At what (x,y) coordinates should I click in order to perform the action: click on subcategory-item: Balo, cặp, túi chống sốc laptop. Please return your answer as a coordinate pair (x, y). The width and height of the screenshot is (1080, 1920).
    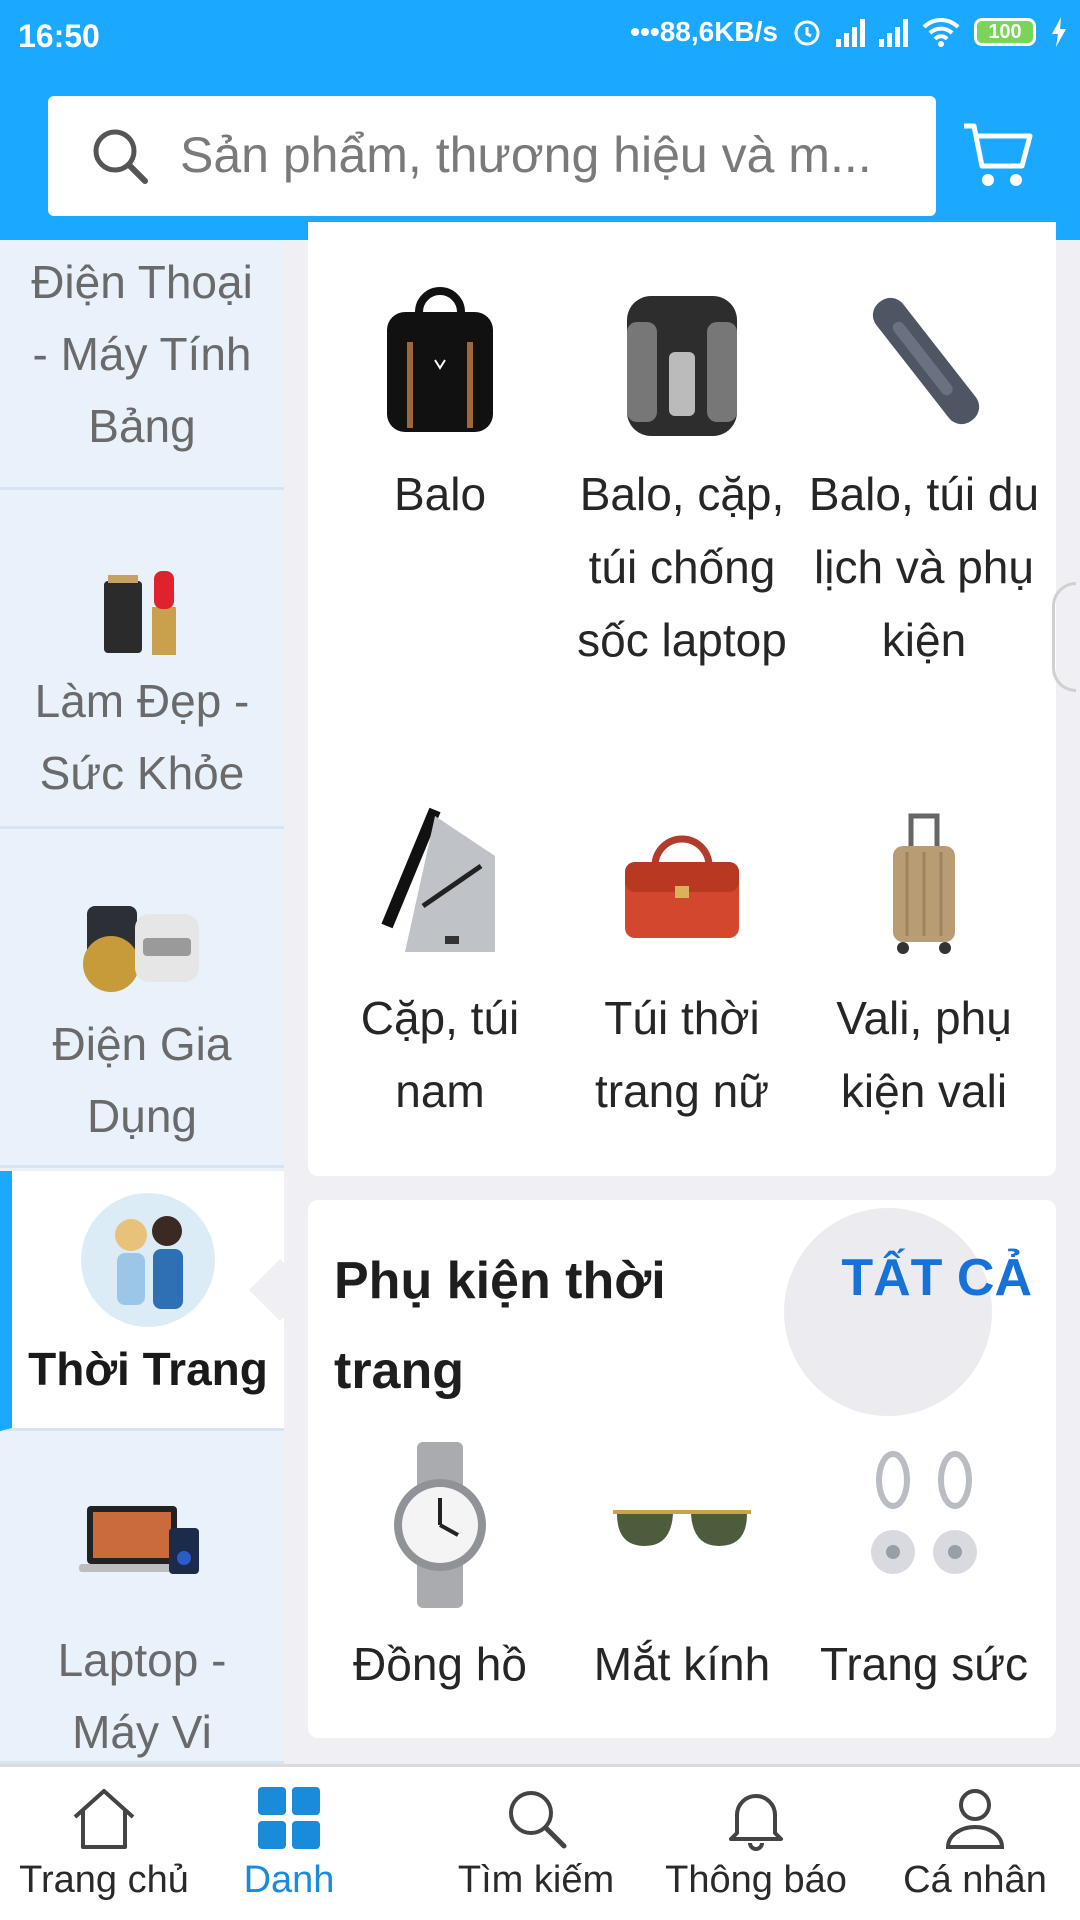
    Looking at the image, I should click on (682, 479).